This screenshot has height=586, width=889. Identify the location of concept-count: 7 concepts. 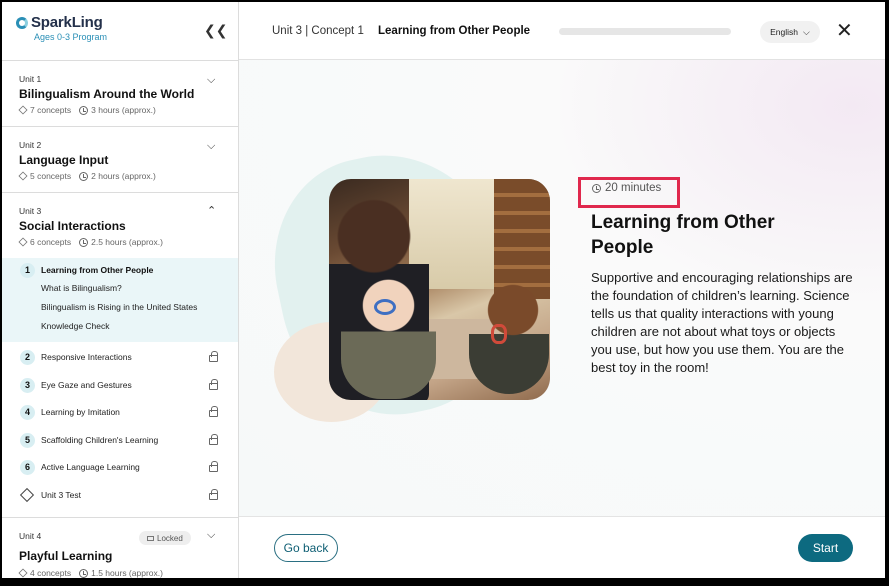
(51, 110).